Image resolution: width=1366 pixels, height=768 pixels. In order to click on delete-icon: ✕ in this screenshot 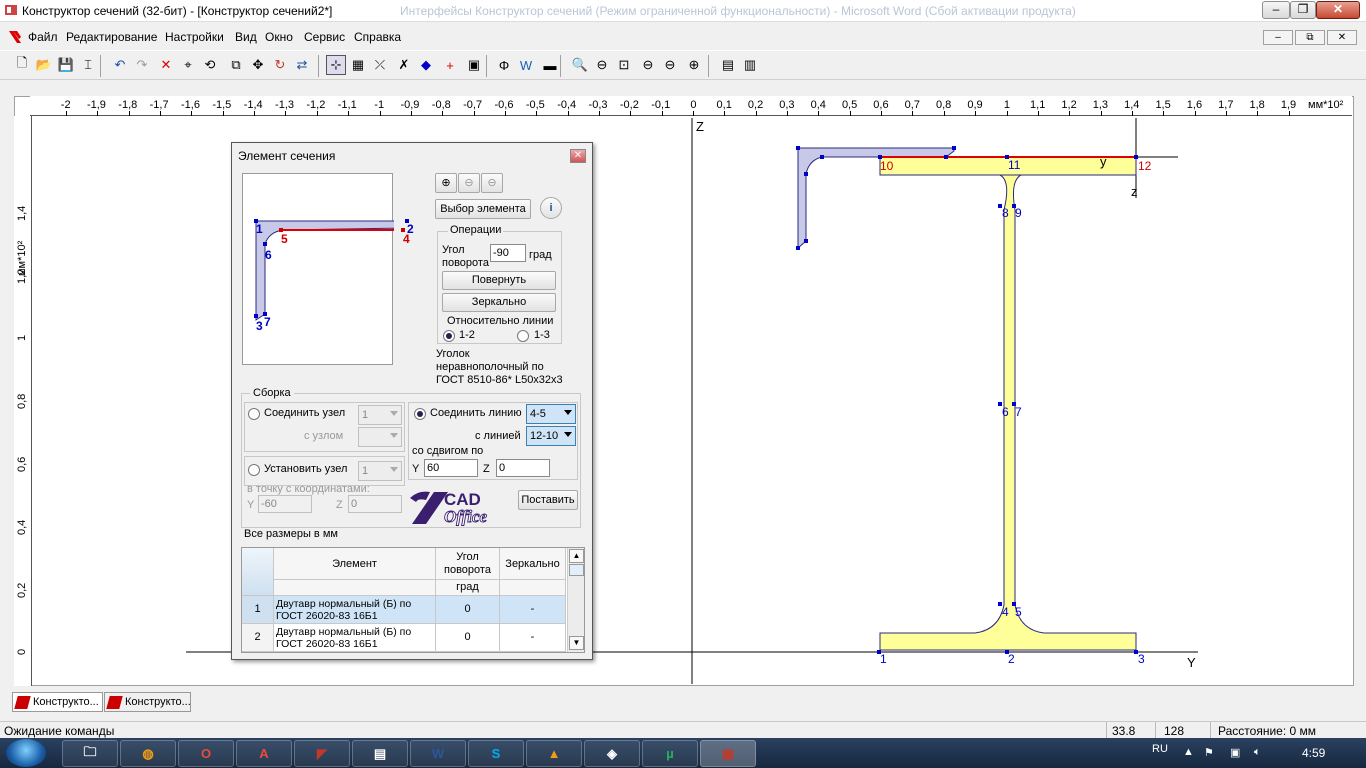, I will do `click(166, 65)`.